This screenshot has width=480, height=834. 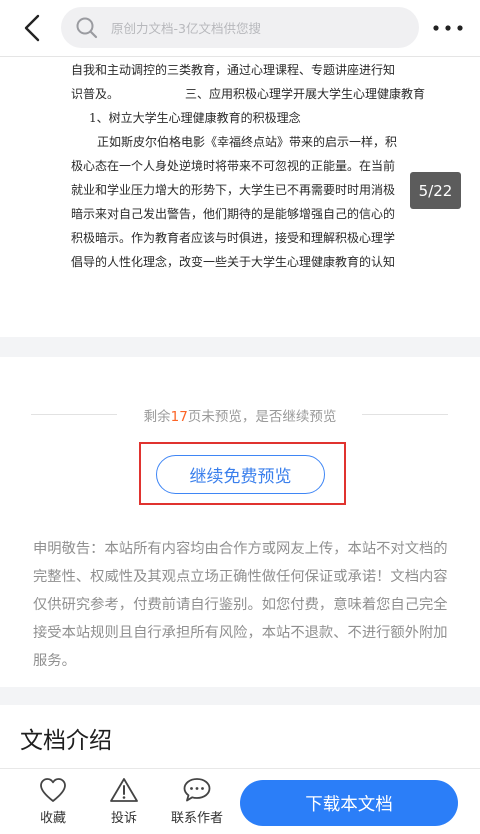 What do you see at coordinates (53, 805) in the screenshot?
I see `favorite-button: 收藏` at bounding box center [53, 805].